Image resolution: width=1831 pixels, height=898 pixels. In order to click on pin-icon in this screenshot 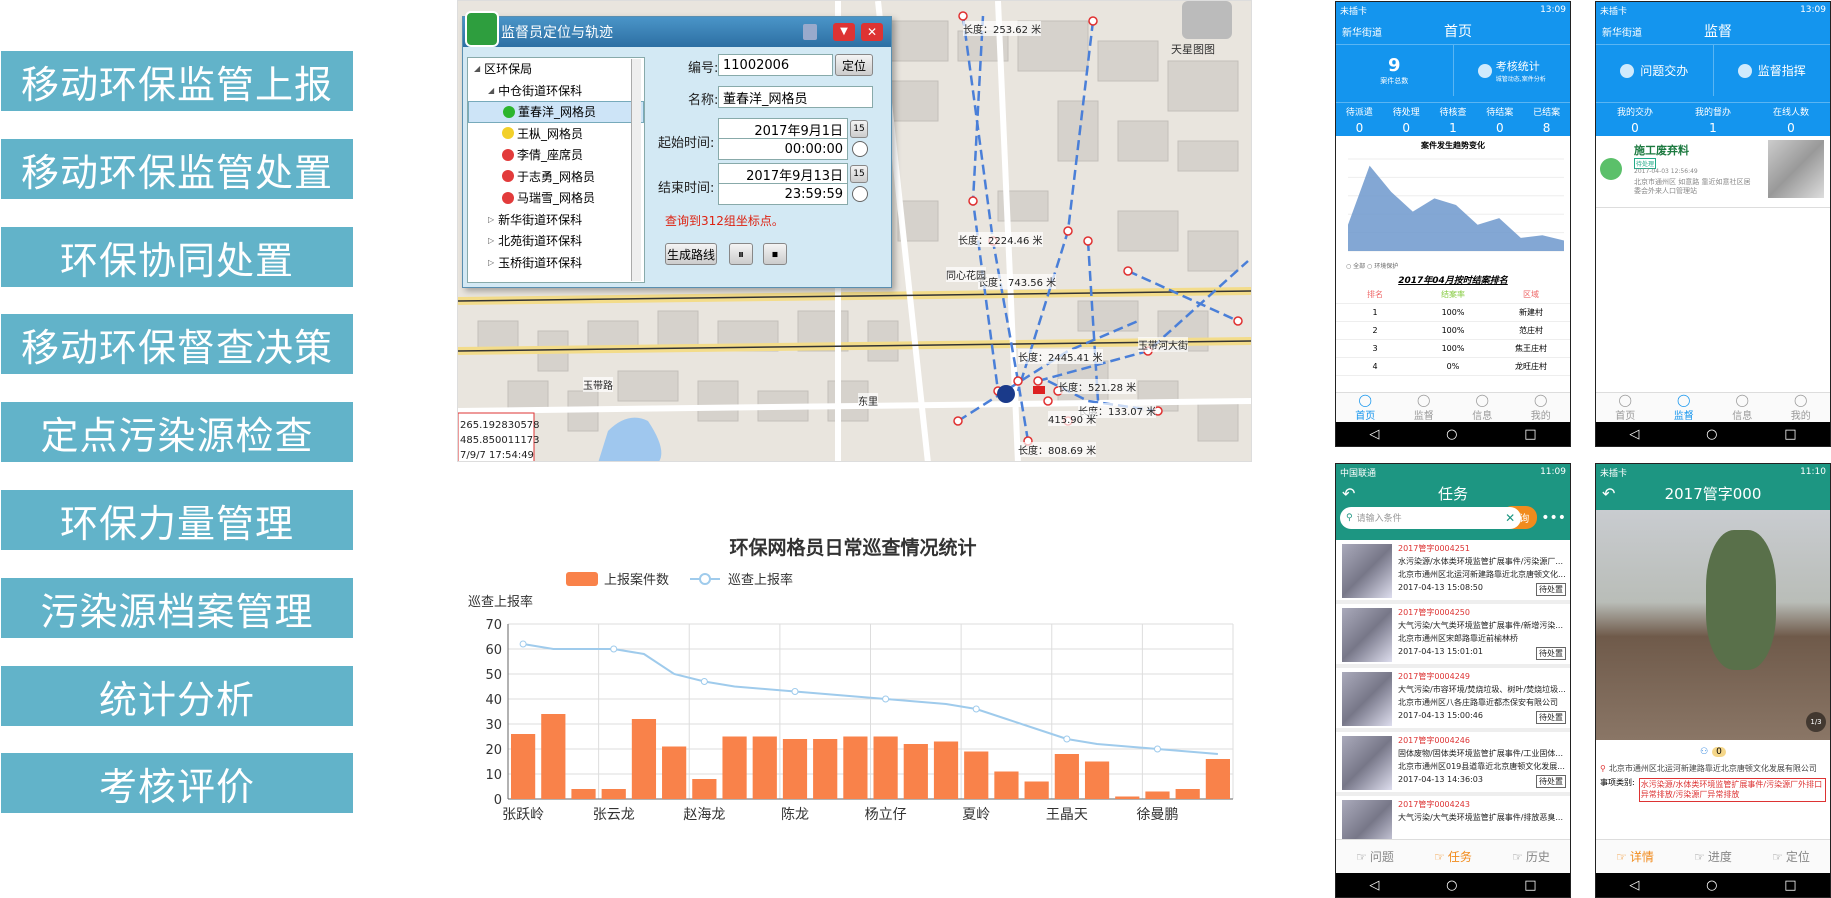, I will do `click(810, 32)`.